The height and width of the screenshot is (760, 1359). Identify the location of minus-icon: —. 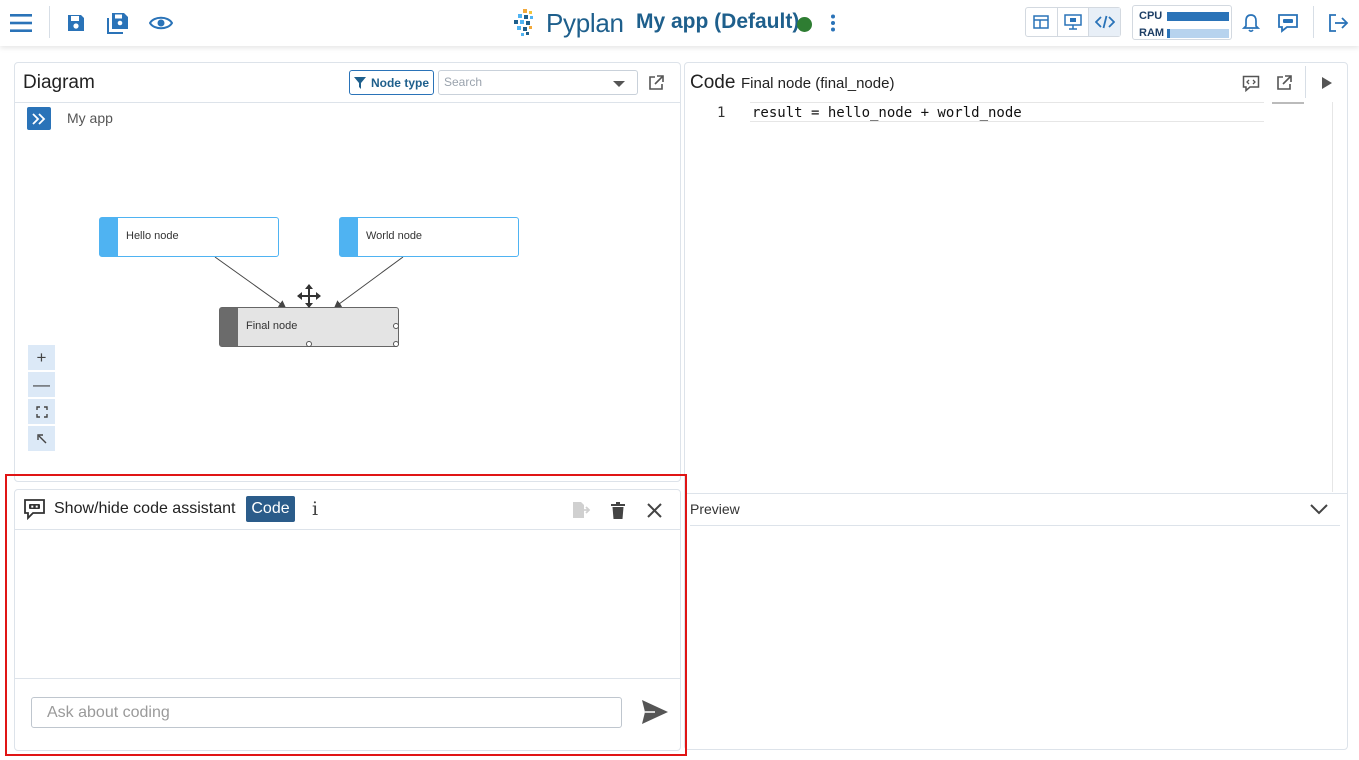
(41, 384).